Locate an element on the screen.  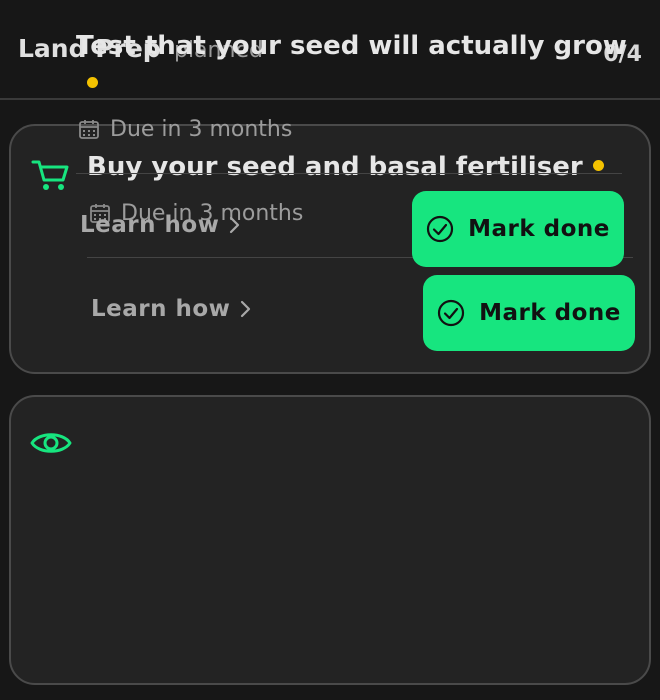
task-title-text: Test that your seed will actually grow is located at coordinates (351, 46).